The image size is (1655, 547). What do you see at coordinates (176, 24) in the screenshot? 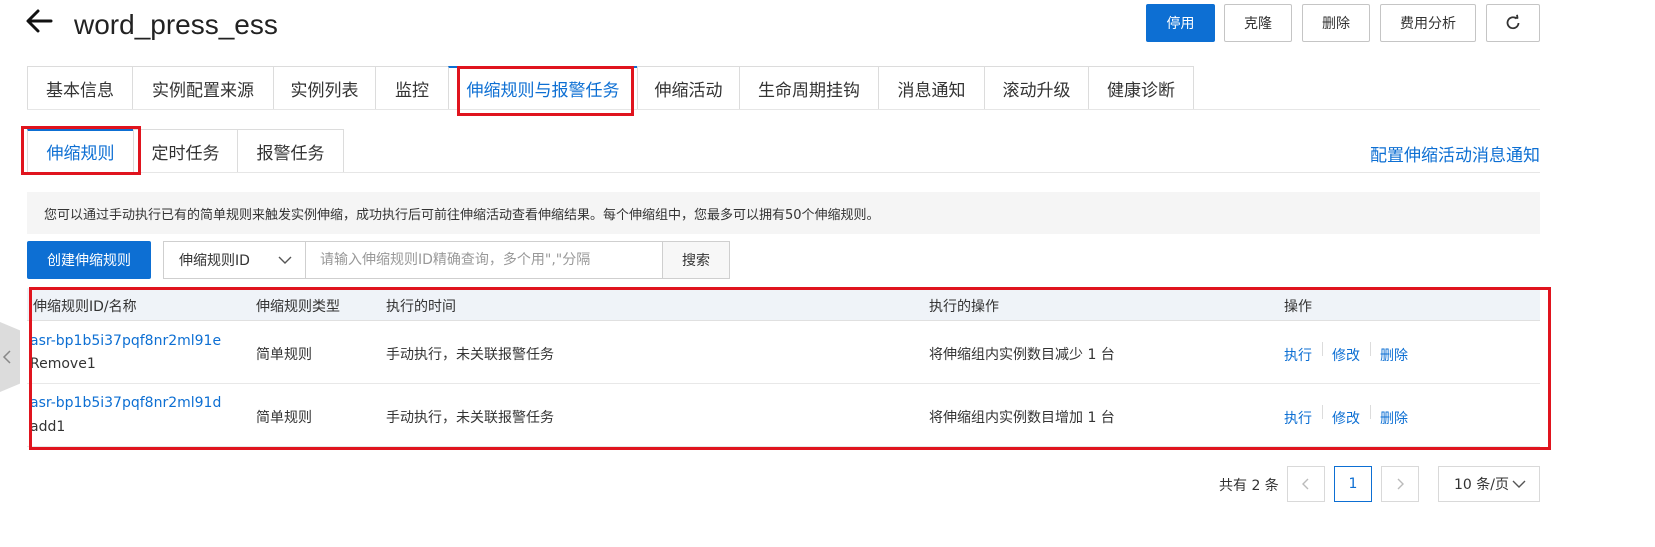
I see `page-title: word_press_ess` at bounding box center [176, 24].